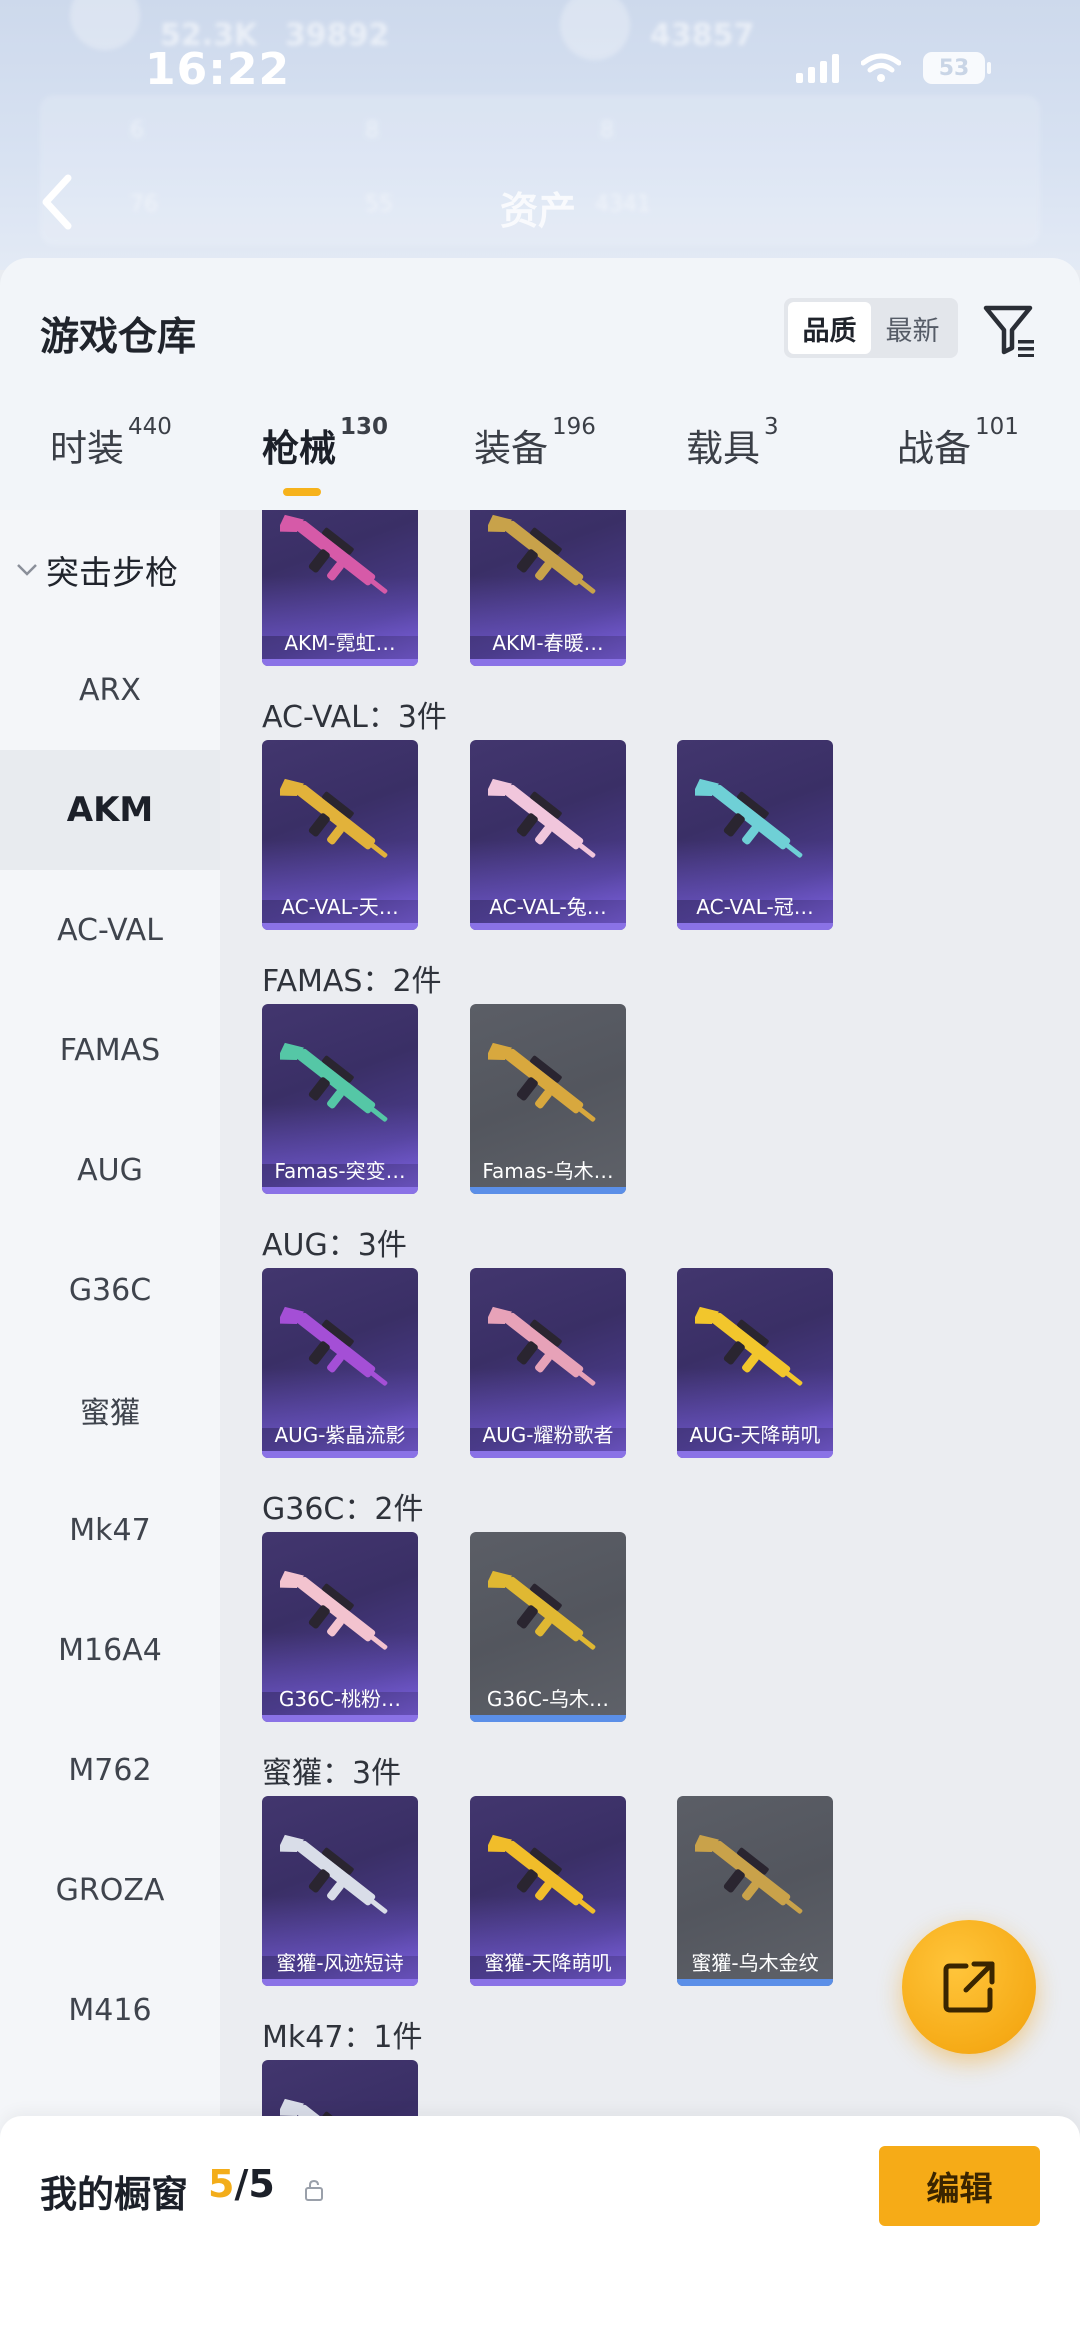 The width and height of the screenshot is (1080, 2341). I want to click on section-title: FAMAS：2件, so click(352, 981).